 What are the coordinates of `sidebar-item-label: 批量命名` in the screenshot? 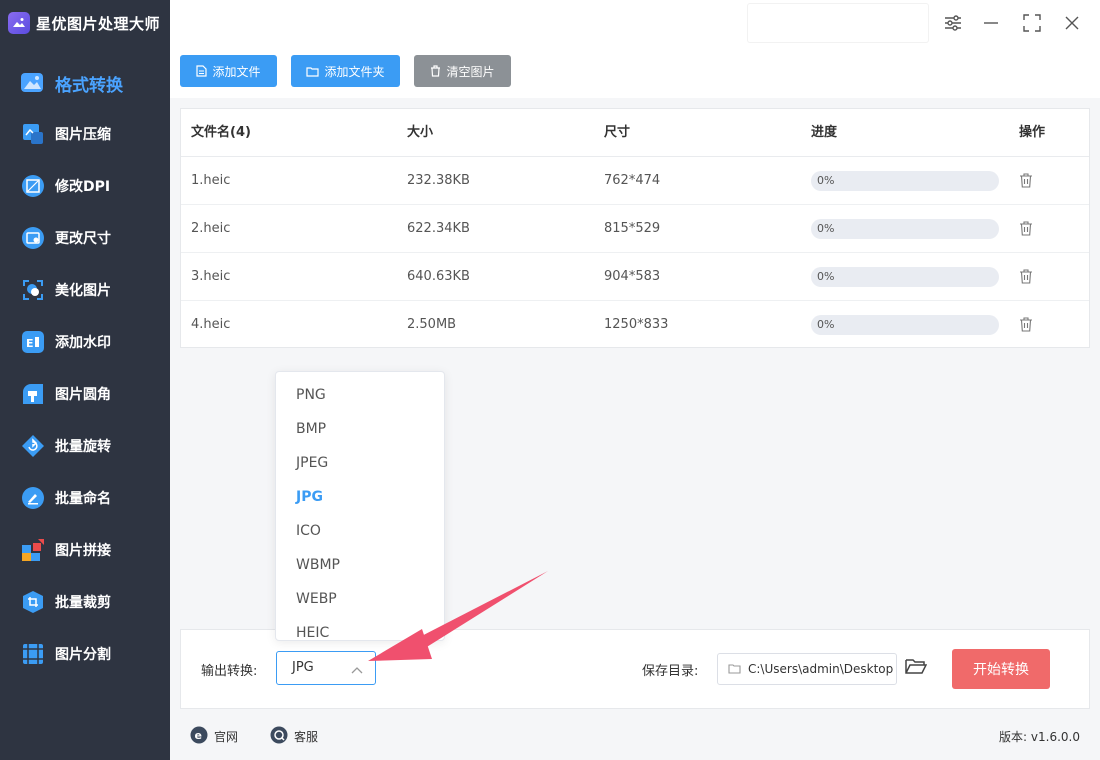 It's located at (83, 499).